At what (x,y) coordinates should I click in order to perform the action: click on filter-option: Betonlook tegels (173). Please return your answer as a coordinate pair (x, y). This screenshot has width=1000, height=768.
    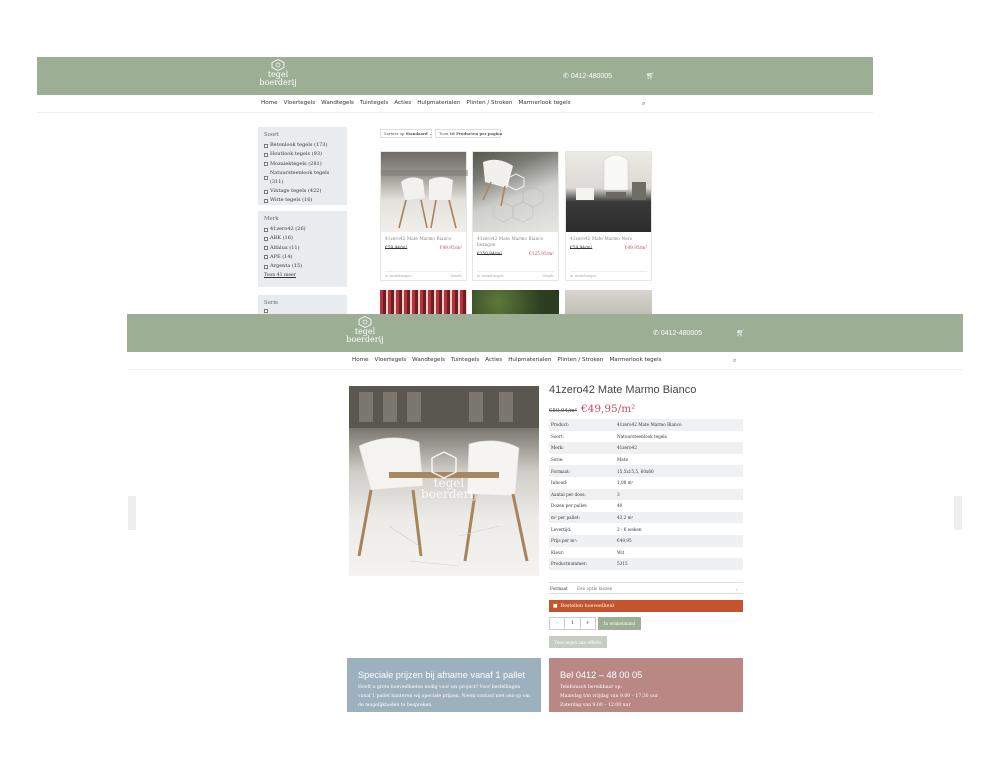
    Looking at the image, I should click on (302, 145).